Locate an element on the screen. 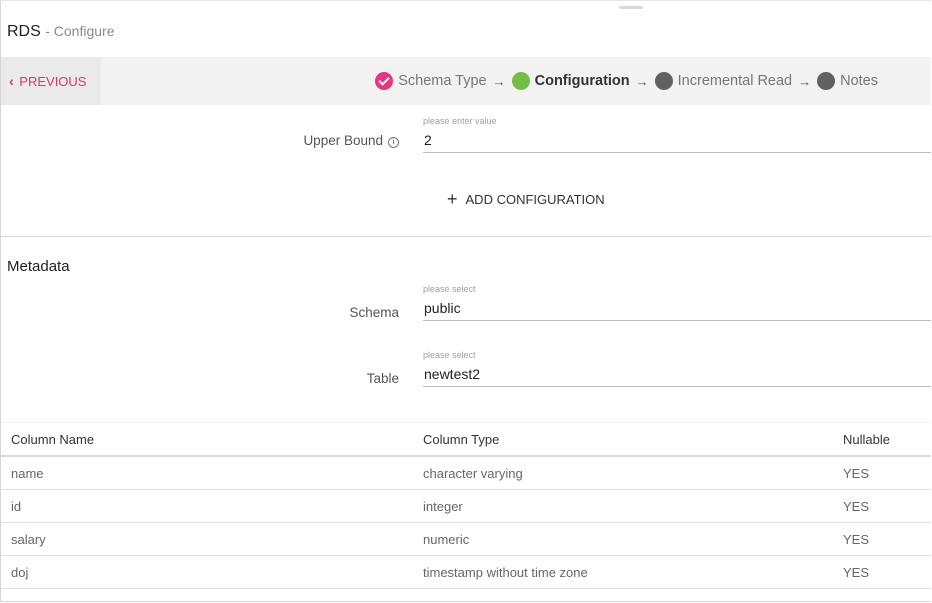 This screenshot has width=932, height=603. cell-column-type: integer is located at coordinates (628, 506).